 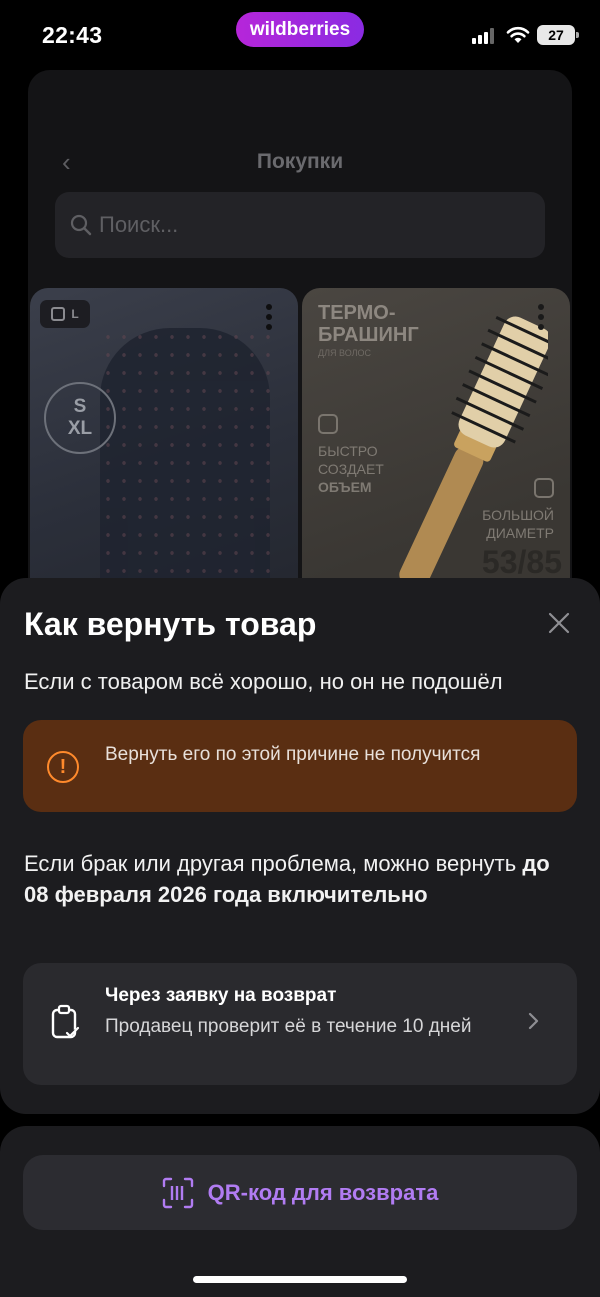 What do you see at coordinates (185, 473) in the screenshot?
I see `product-image` at bounding box center [185, 473].